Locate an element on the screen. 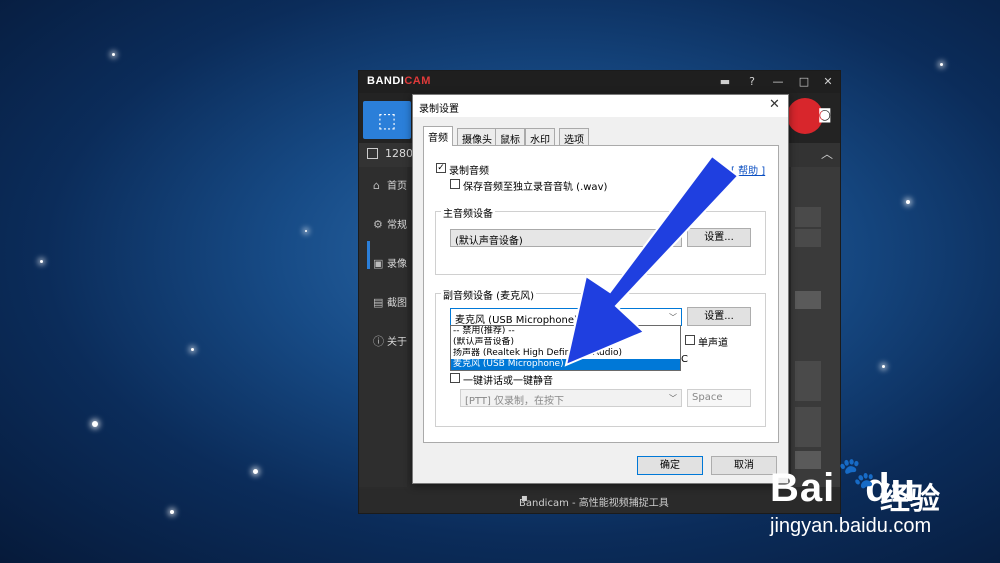 The height and width of the screenshot is (563, 1000). home-icon: ⌂ is located at coordinates (376, 185).